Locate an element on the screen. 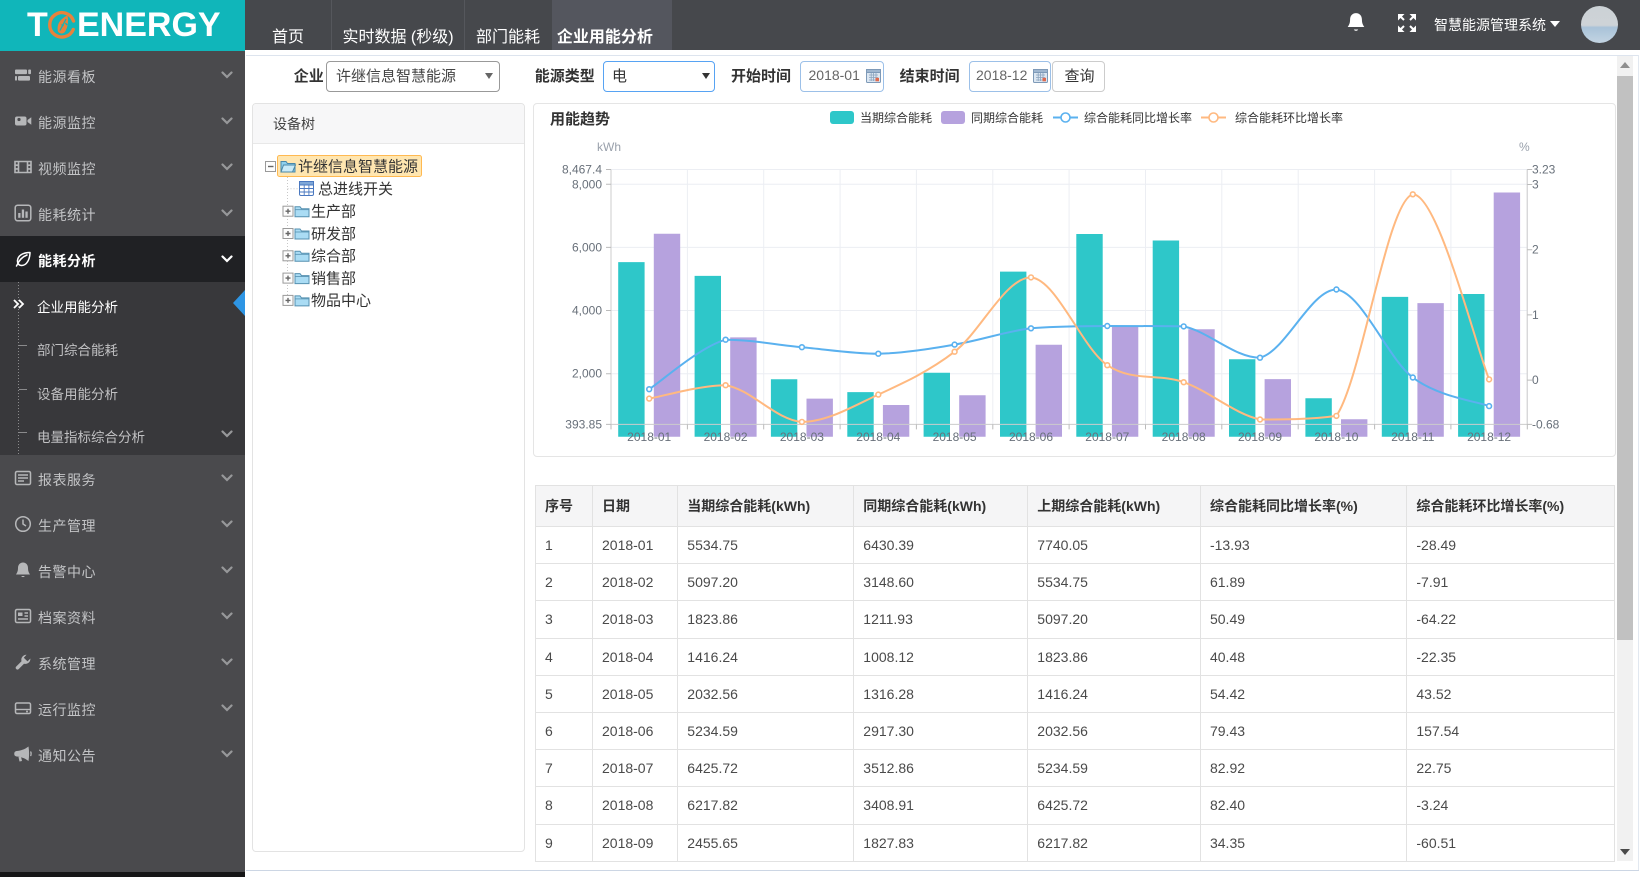 Image resolution: width=1640 pixels, height=877 pixels. svg-text: 3.23 is located at coordinates (1544, 170).